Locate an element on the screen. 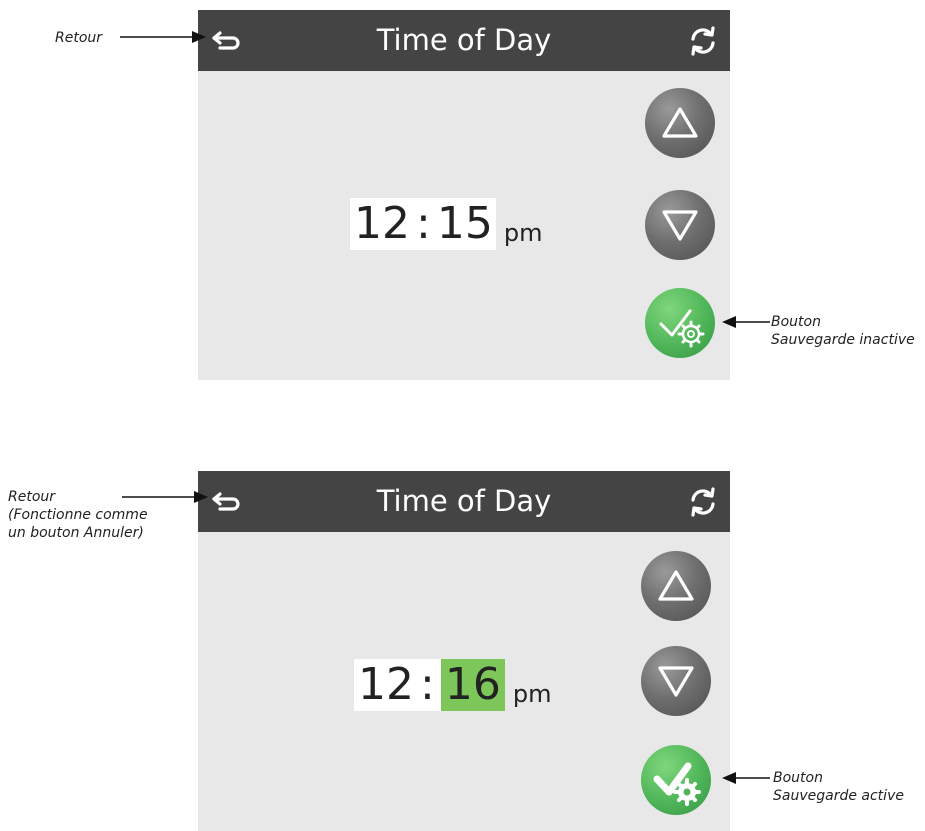 This screenshot has height=831, width=925. save-button-inactive is located at coordinates (680, 323).